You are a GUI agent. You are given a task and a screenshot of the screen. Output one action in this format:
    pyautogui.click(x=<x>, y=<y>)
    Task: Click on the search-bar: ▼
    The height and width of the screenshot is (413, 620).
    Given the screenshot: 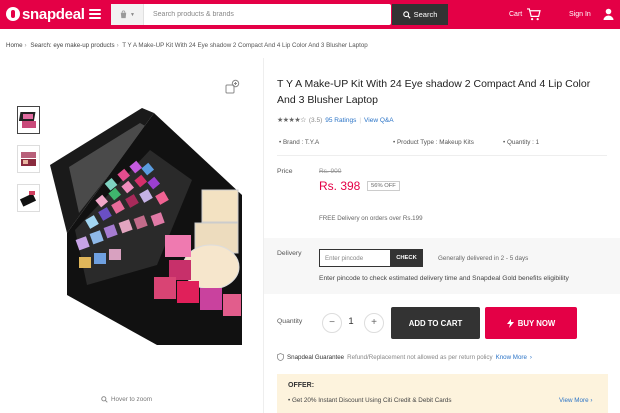 What is the action you would take?
    pyautogui.click(x=251, y=14)
    